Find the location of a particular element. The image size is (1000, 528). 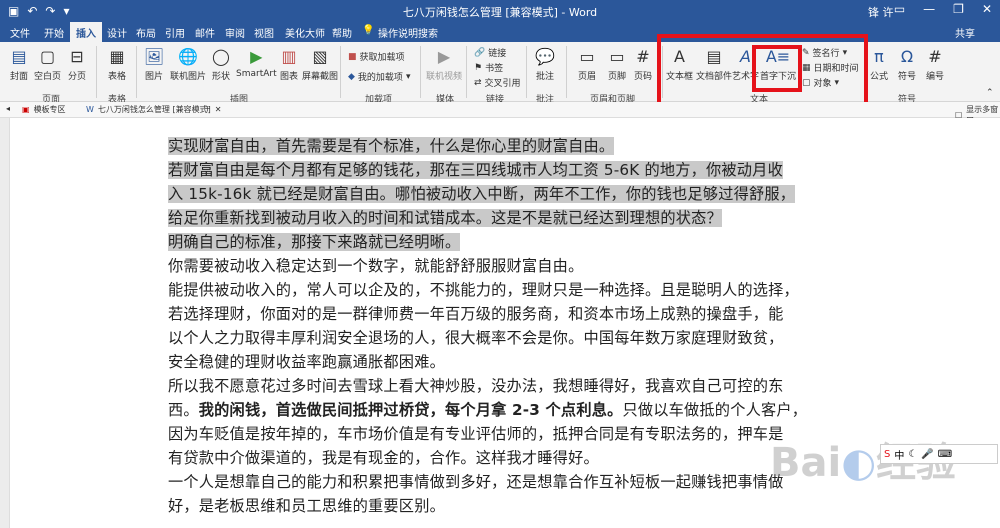

chevron-down-icon: ▾ is located at coordinates (408, 76).